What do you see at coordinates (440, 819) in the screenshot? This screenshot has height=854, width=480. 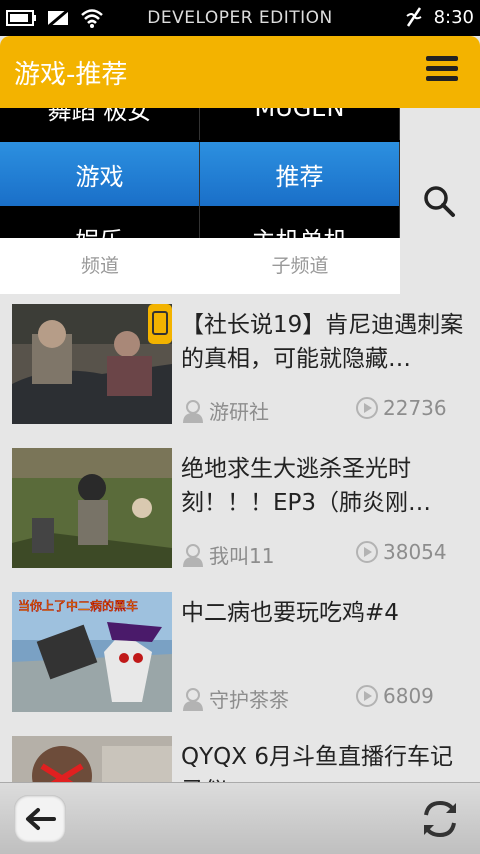 I see `refresh-icon` at bounding box center [440, 819].